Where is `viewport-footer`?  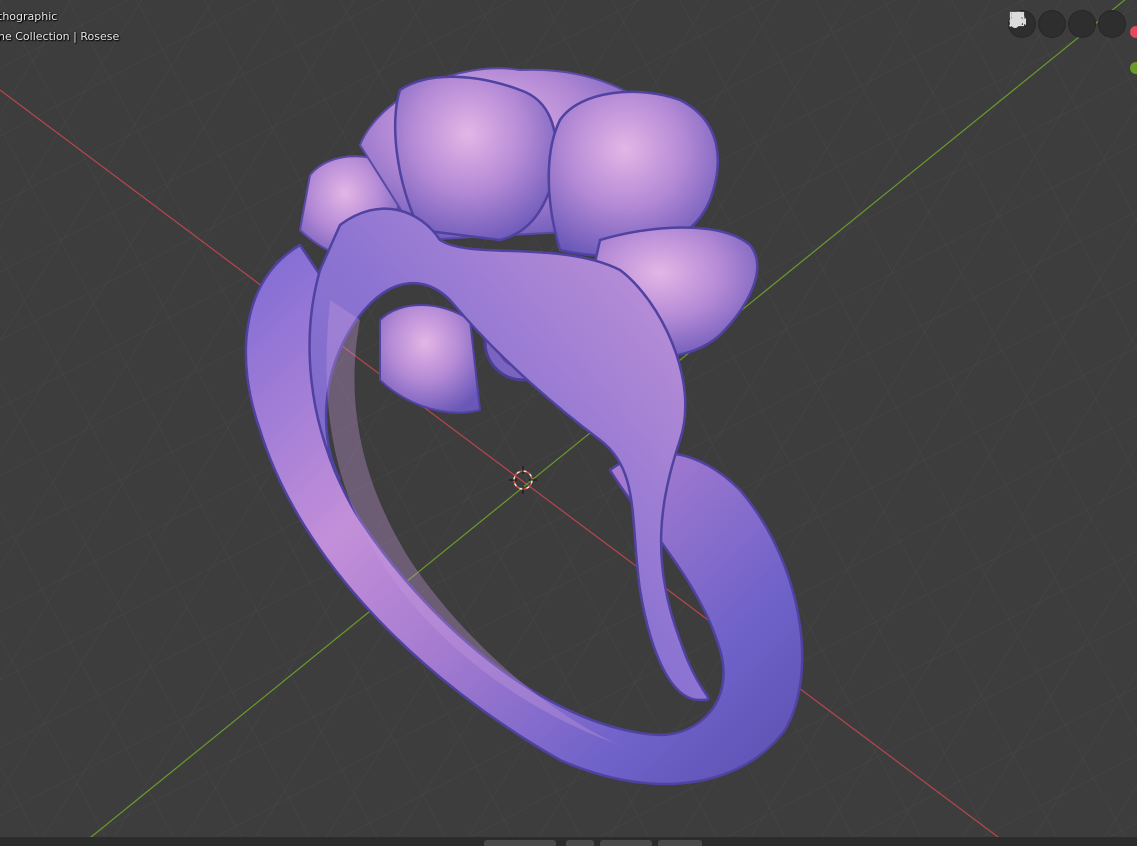
viewport-footer is located at coordinates (568, 841).